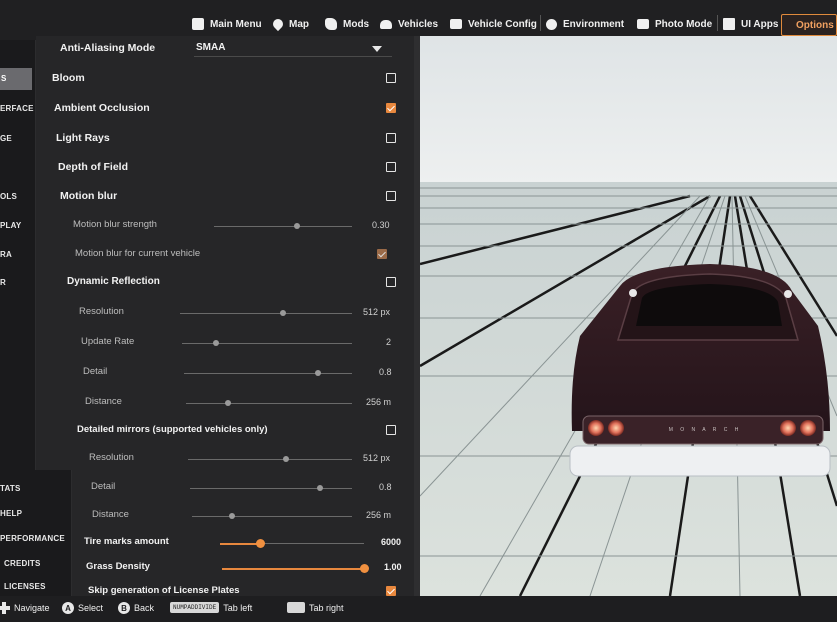 This screenshot has width=837, height=622. I want to click on setting-label: Detail, so click(103, 486).